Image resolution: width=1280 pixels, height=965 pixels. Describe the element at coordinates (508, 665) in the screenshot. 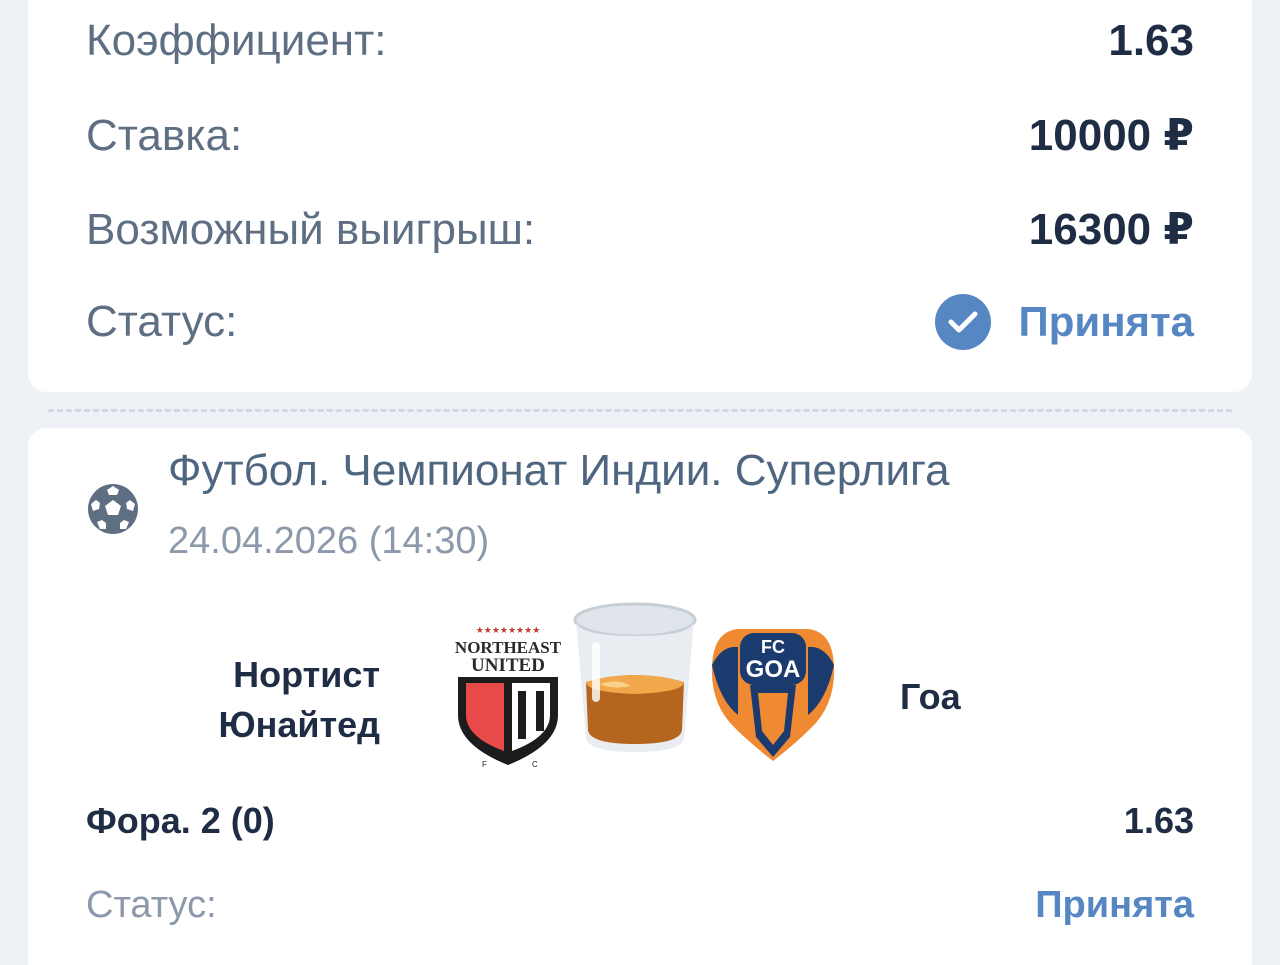

I see `northeast-logo-text-mid: UNITED` at that location.